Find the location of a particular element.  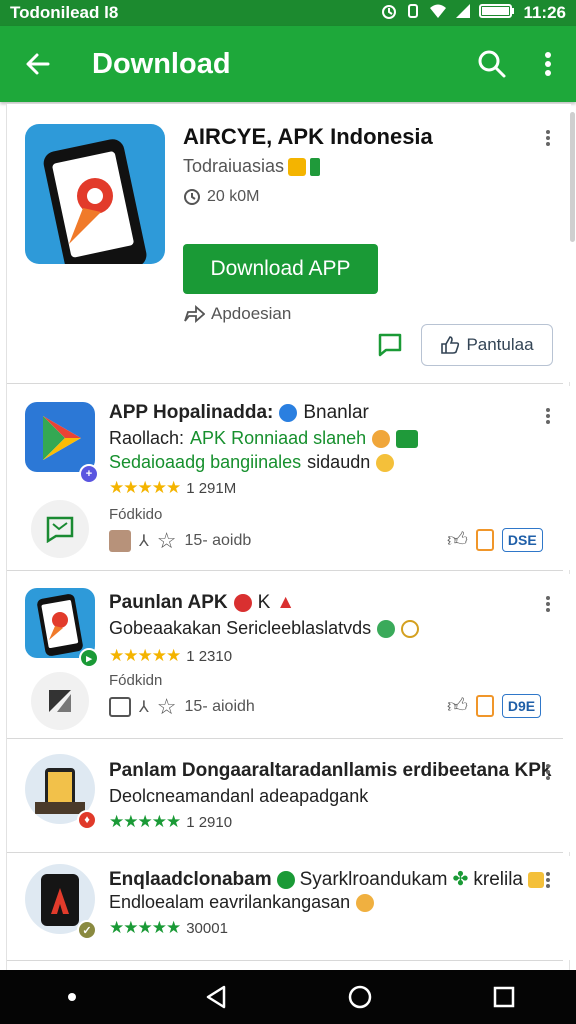

list-item-title-suffix: K is located at coordinates (264, 602).